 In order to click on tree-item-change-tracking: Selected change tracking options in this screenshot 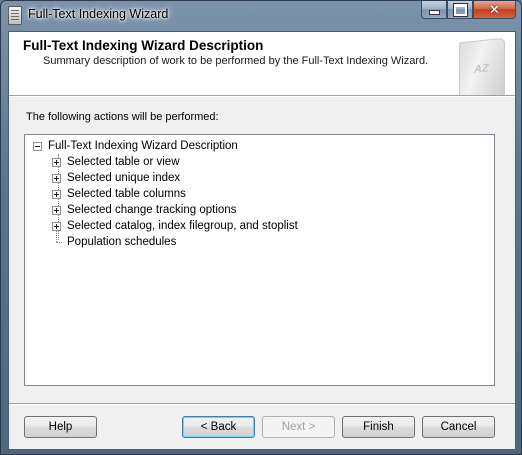, I will do `click(144, 210)`.